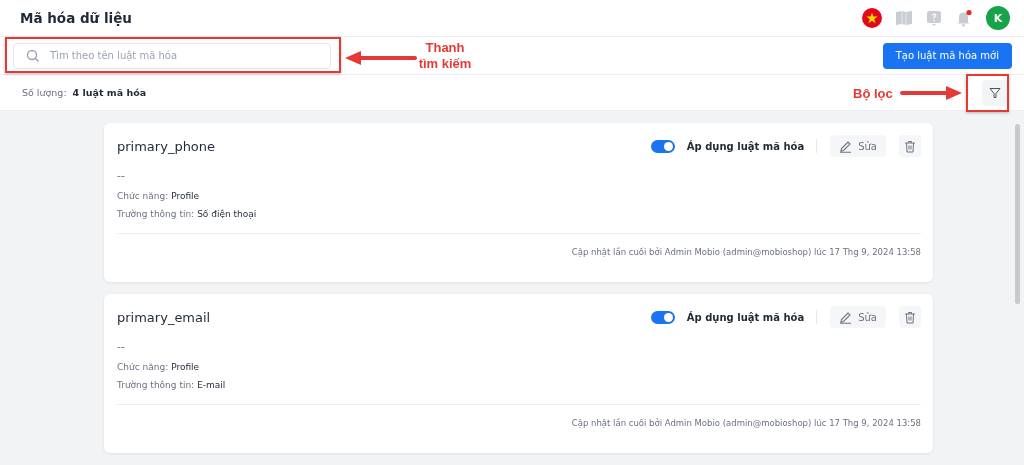  Describe the element at coordinates (964, 18) in the screenshot. I see `bell-icon` at that location.